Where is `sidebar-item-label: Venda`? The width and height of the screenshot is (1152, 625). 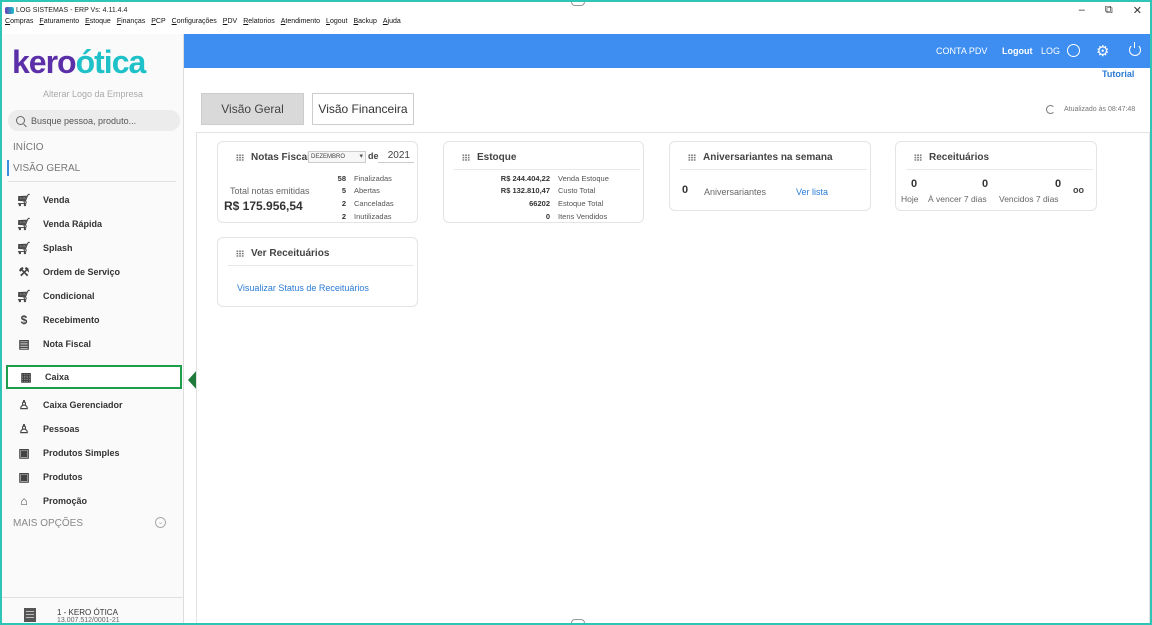
sidebar-item-label: Venda is located at coordinates (56, 200).